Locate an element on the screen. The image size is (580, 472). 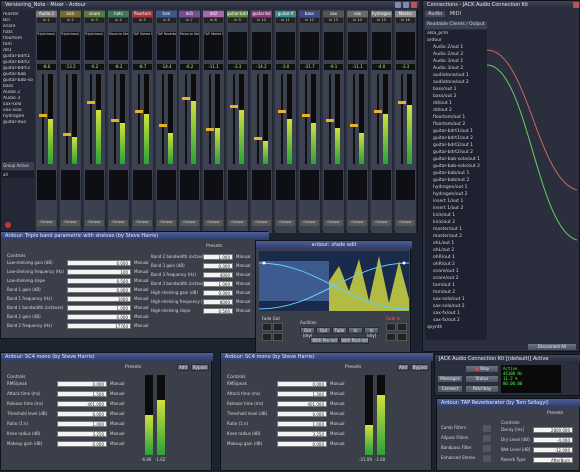
connection-client-item: bass/out 1 is located at coordinates (457, 89).